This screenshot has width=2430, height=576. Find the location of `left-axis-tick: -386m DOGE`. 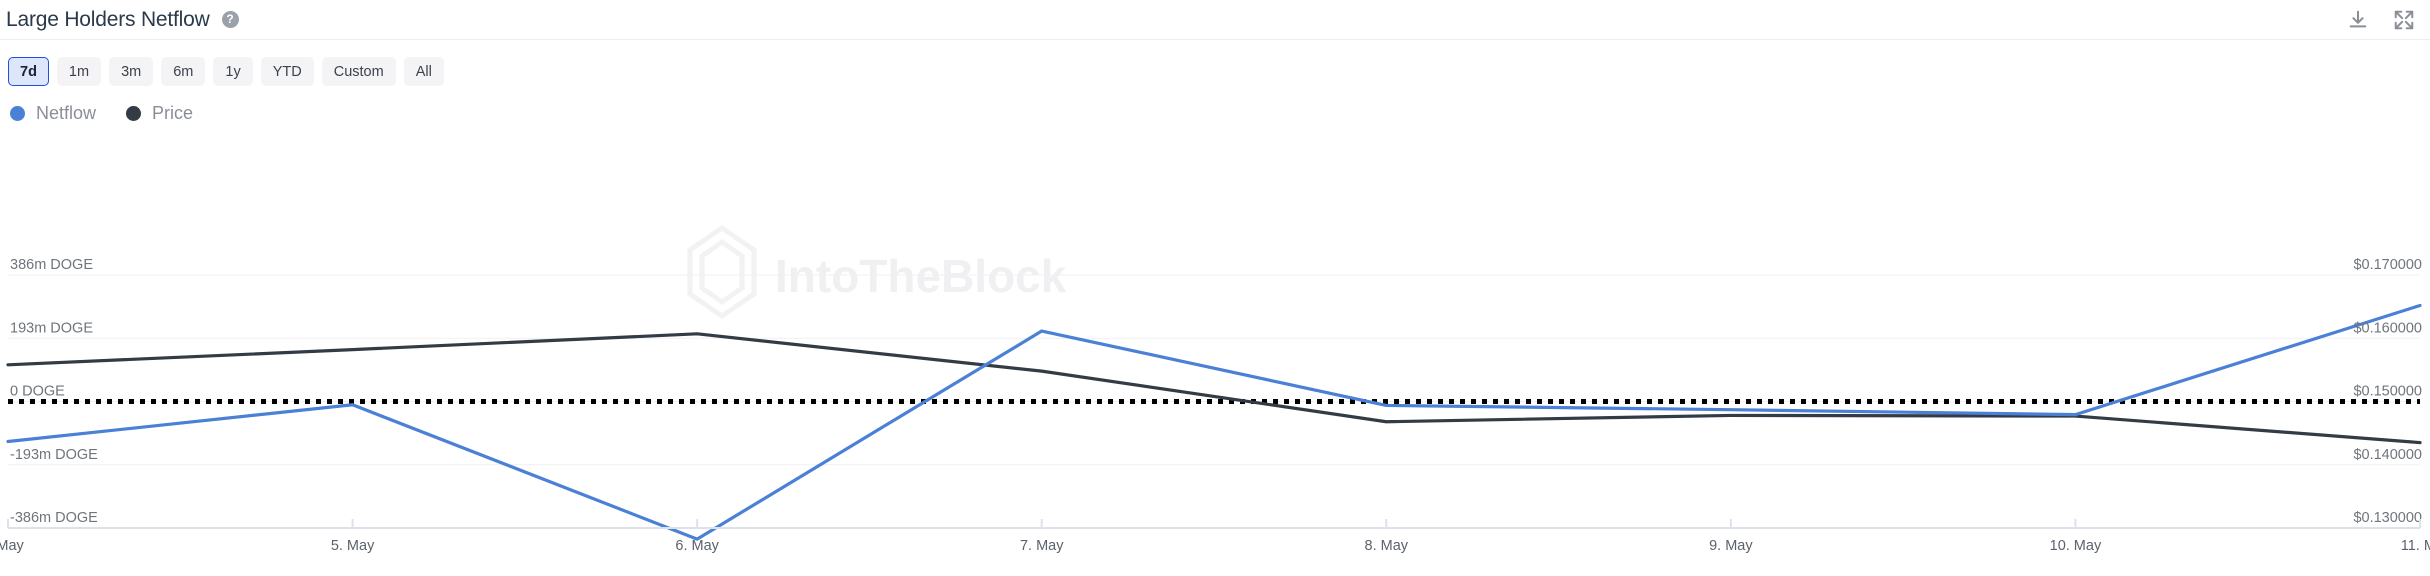

left-axis-tick: -386m DOGE is located at coordinates (54, 518).